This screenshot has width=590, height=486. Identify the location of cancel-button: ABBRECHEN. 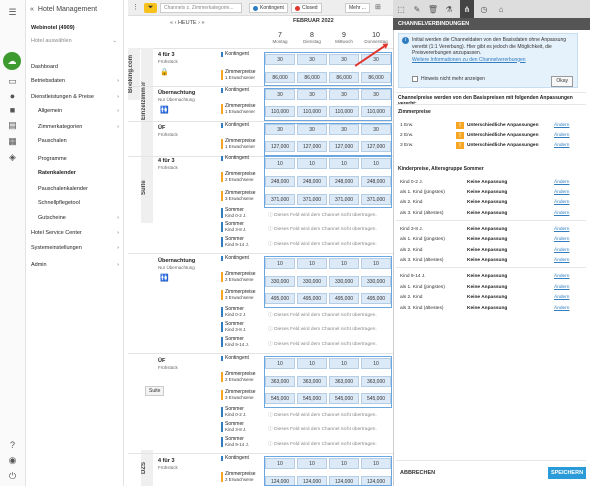
(417, 473).